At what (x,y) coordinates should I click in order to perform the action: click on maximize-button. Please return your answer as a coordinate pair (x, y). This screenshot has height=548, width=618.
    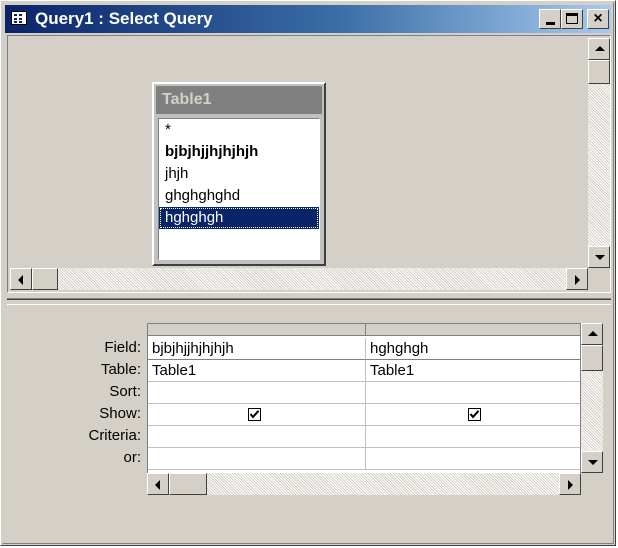
    Looking at the image, I should click on (572, 19).